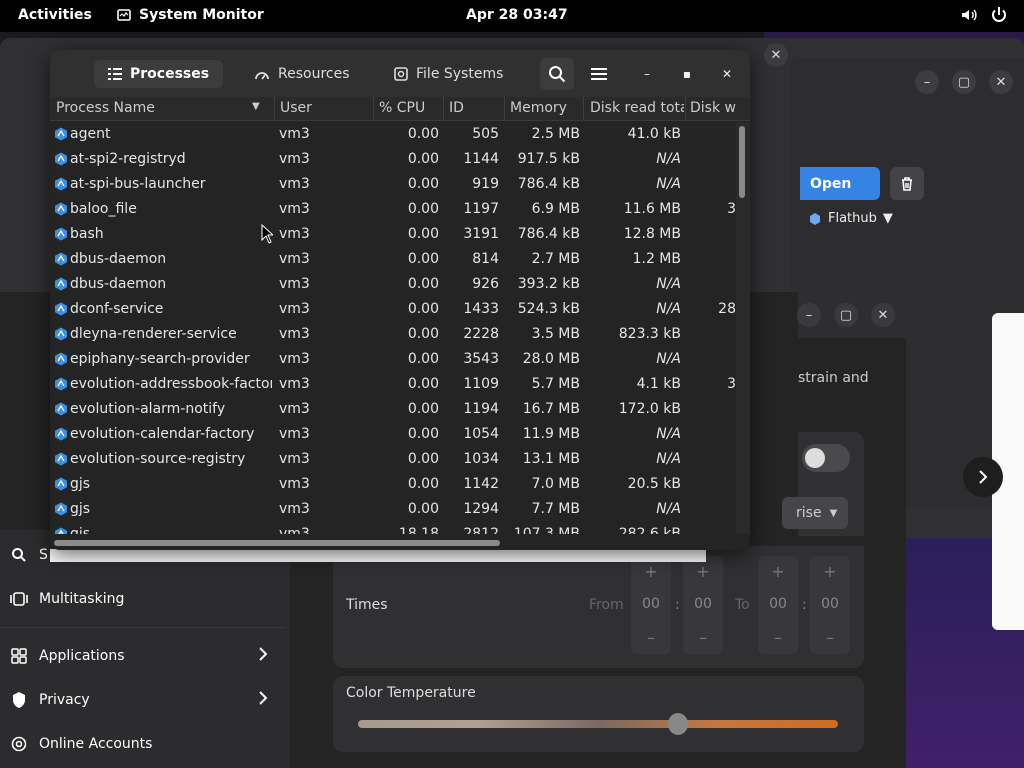 This screenshot has height=768, width=1024. What do you see at coordinates (481, 209) in the screenshot?
I see `cell-id: 1197` at bounding box center [481, 209].